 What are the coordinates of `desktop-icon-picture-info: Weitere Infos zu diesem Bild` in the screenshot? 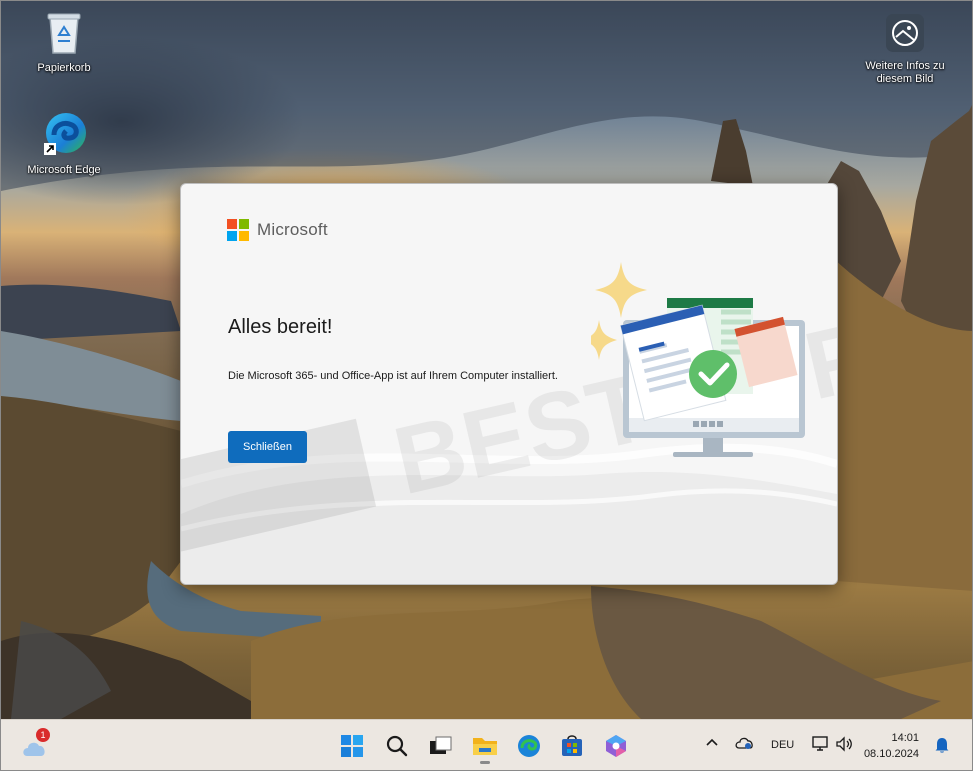 It's located at (905, 49).